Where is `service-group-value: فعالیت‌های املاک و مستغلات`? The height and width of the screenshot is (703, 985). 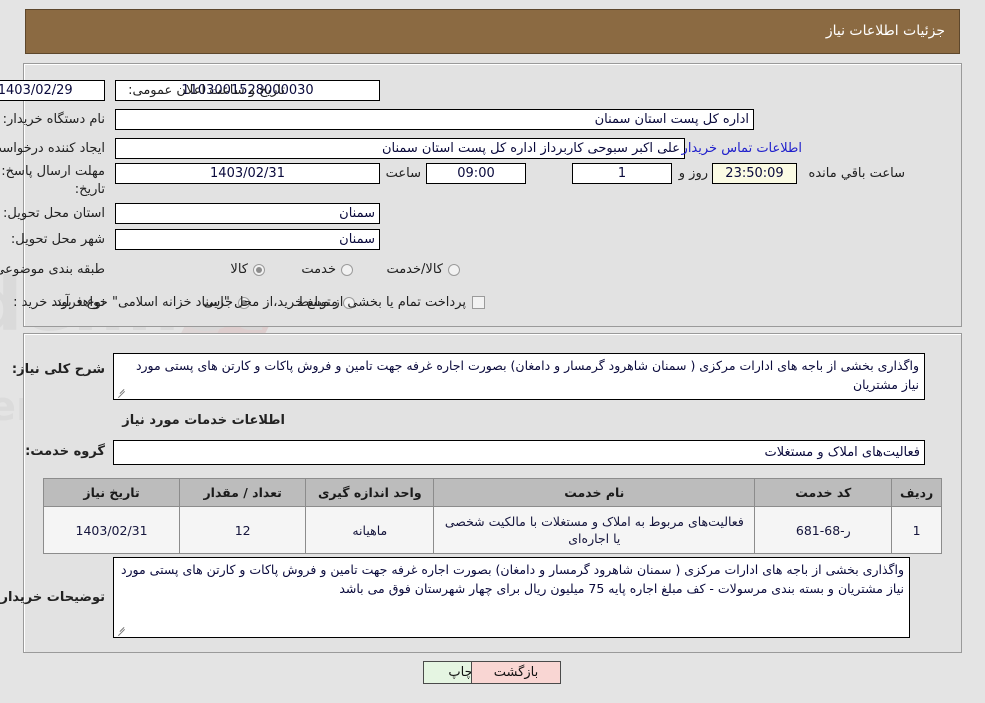 service-group-value: فعالیت‌های املاک و مستغلات is located at coordinates (519, 452).